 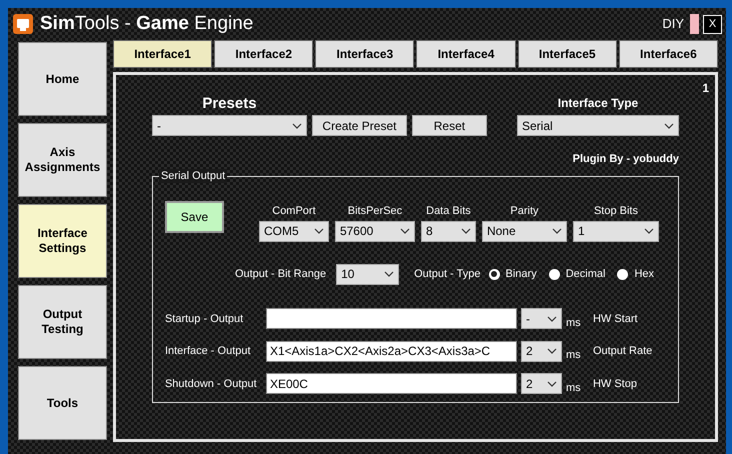 I want to click on output-label: Startup - Output, so click(x=204, y=319).